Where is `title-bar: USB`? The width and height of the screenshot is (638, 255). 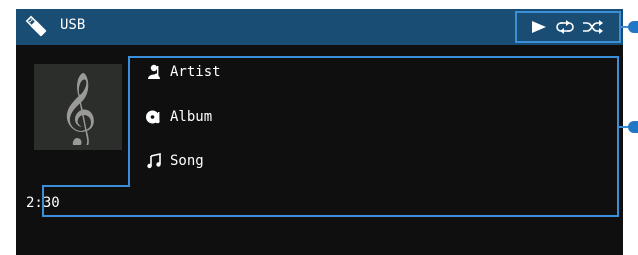
title-bar: USB is located at coordinates (319, 27).